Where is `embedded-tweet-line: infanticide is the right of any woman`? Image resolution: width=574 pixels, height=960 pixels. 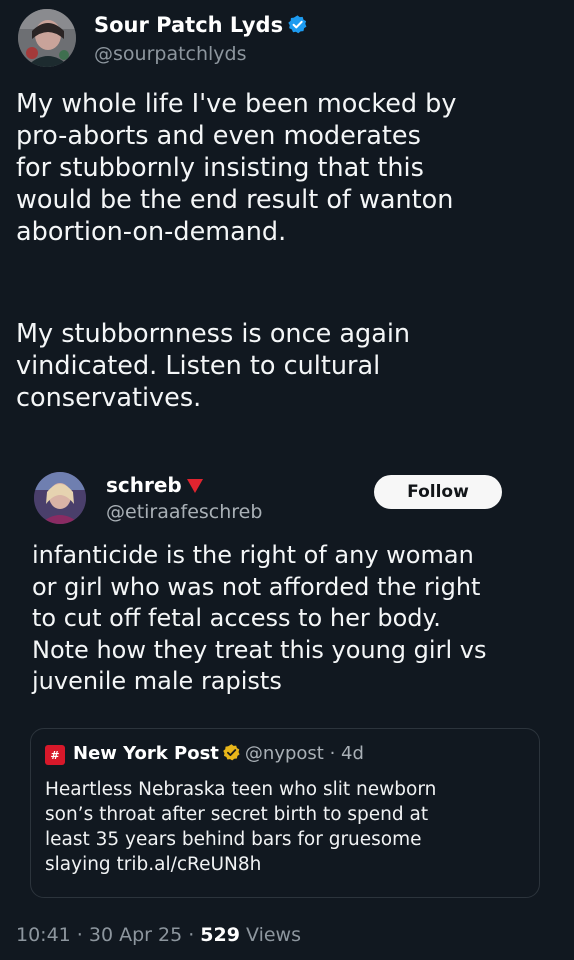
embedded-tweet-line: infanticide is the right of any woman is located at coordinates (253, 555).